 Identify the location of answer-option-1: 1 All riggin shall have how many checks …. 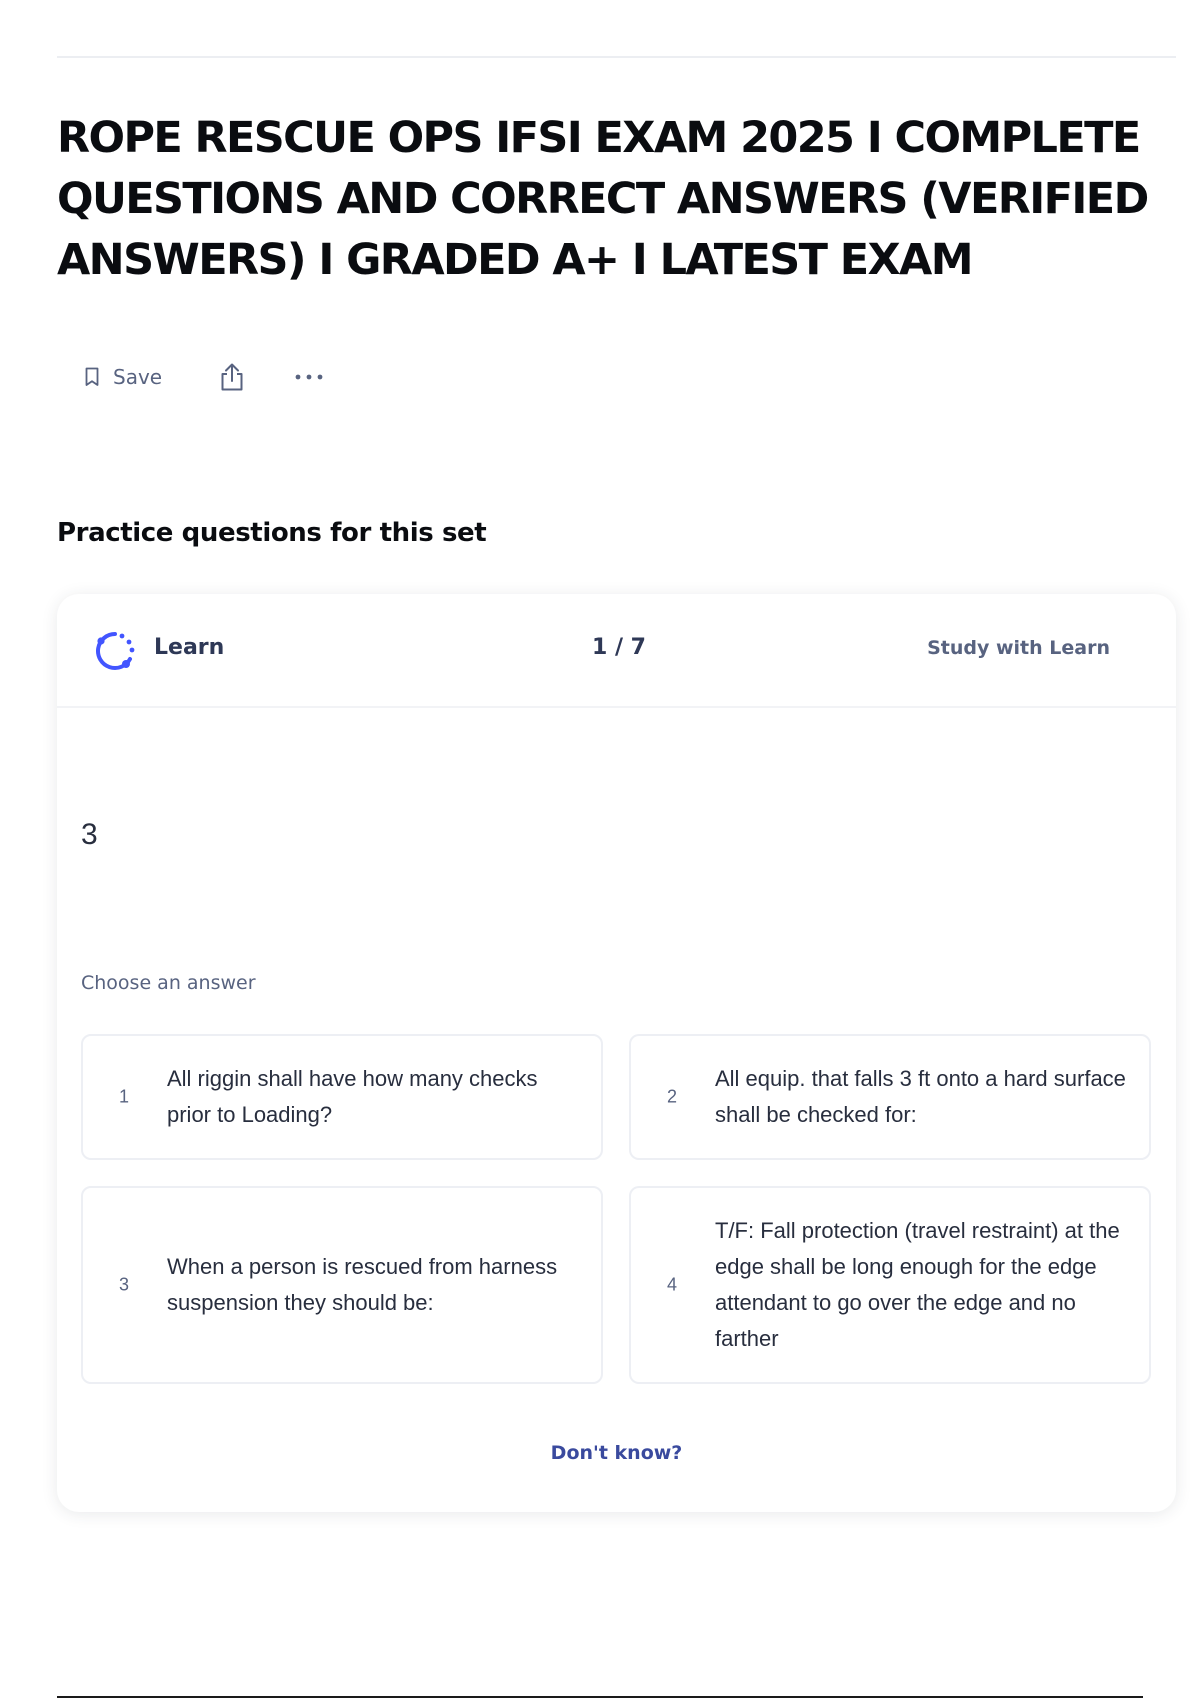
(342, 1097).